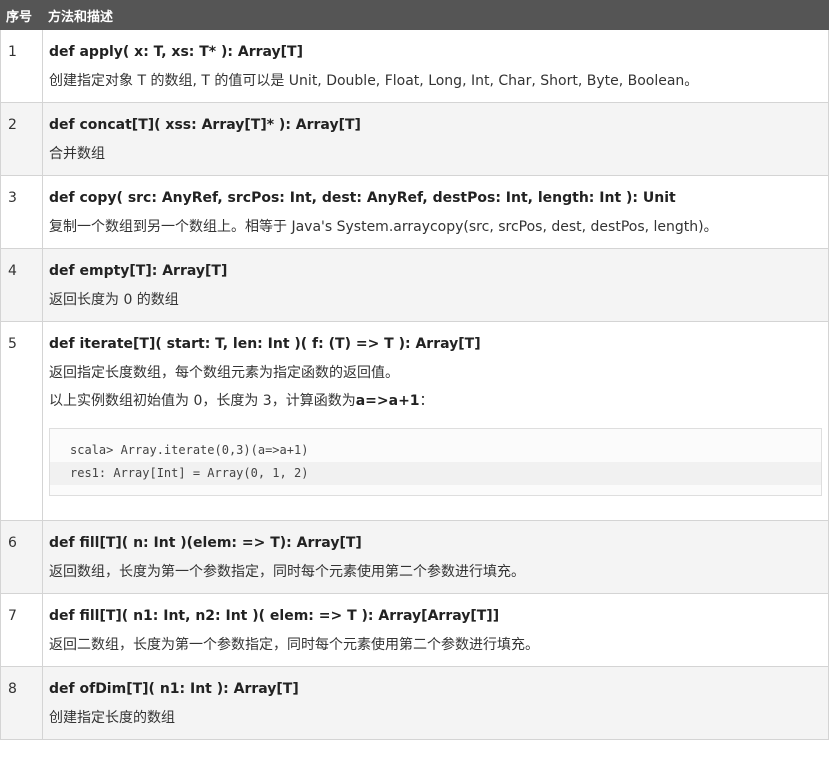 Image resolution: width=830 pixels, height=771 pixels. Describe the element at coordinates (287, 572) in the screenshot. I see `method-description: 返回数组，长度为第一个参数指定，同时每个元素使用第二个参数进行填充。` at that location.